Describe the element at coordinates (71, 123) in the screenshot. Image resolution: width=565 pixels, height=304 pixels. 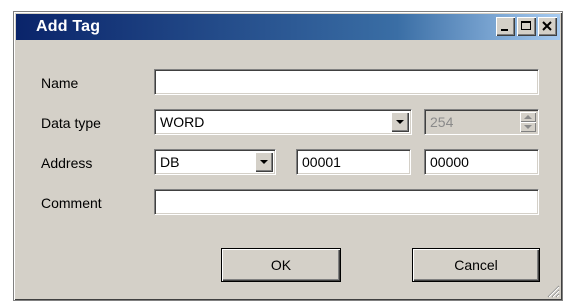
I see `data-type-label: Data type` at that location.